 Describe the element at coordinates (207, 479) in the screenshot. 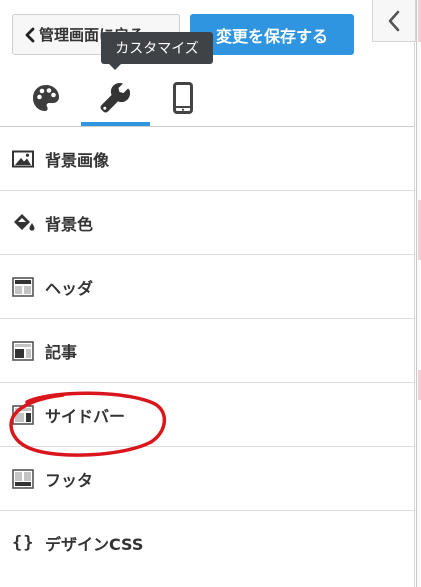

I see `menu-item-footer: フッタ` at that location.